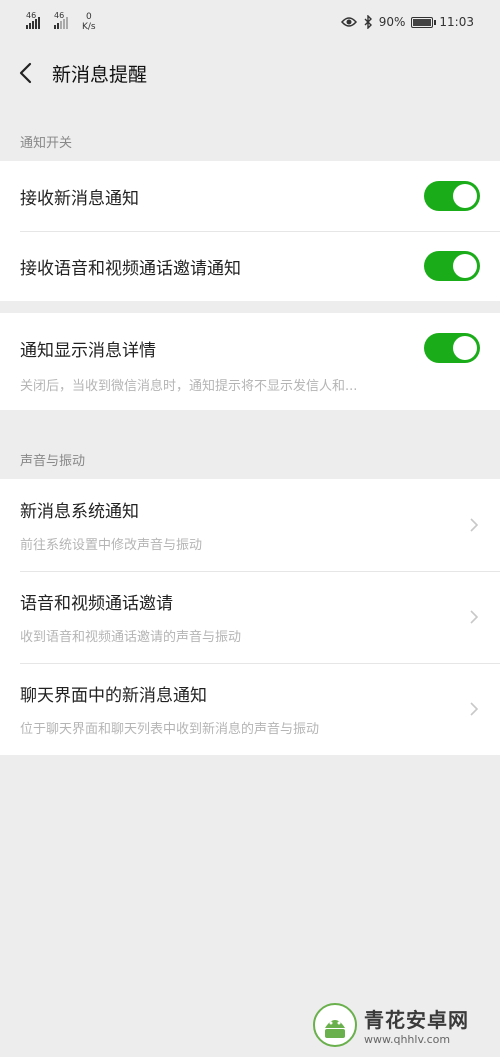 The height and width of the screenshot is (1057, 500). I want to click on eye-icon, so click(348, 22).